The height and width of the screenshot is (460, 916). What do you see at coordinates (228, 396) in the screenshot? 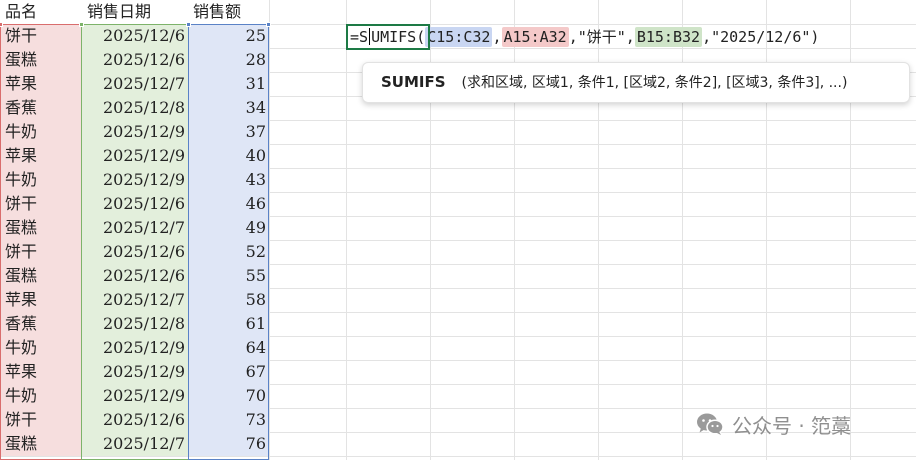
I see `sales-cell: 70` at bounding box center [228, 396].